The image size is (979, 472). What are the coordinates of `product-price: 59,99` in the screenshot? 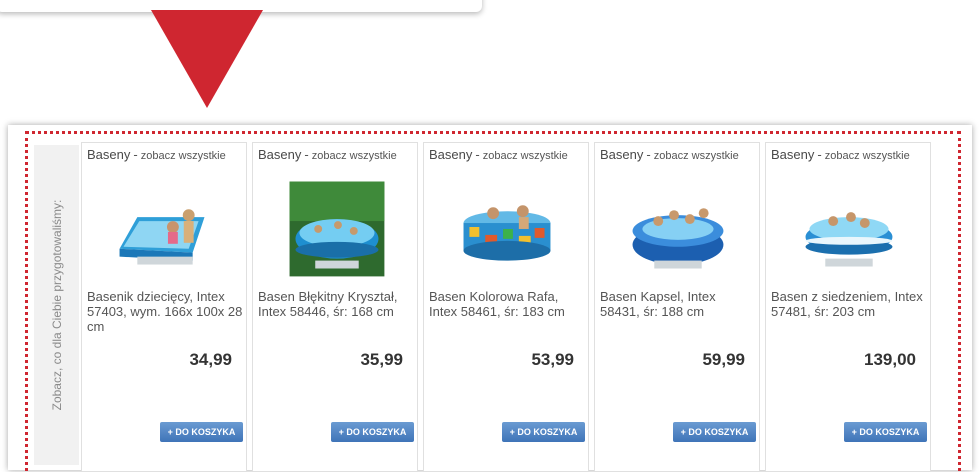 It's located at (723, 359).